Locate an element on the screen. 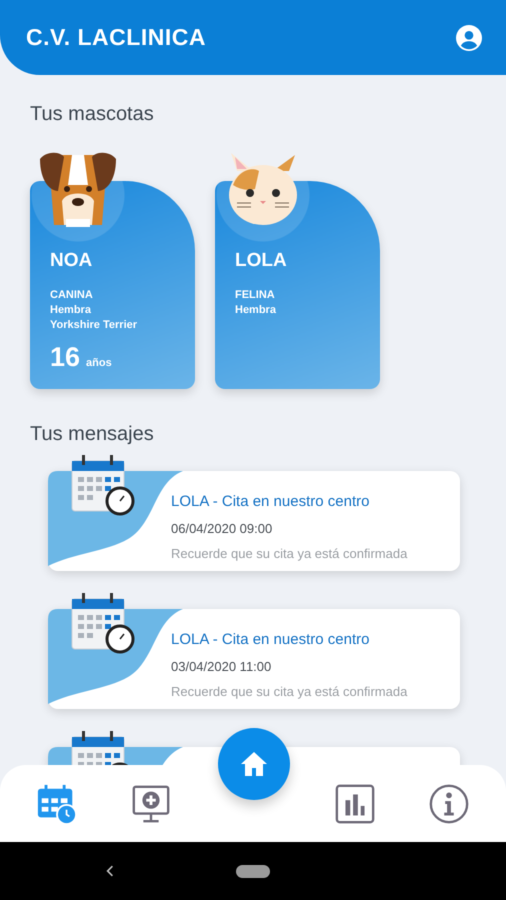  section-title: Tus mascotas is located at coordinates (92, 114).